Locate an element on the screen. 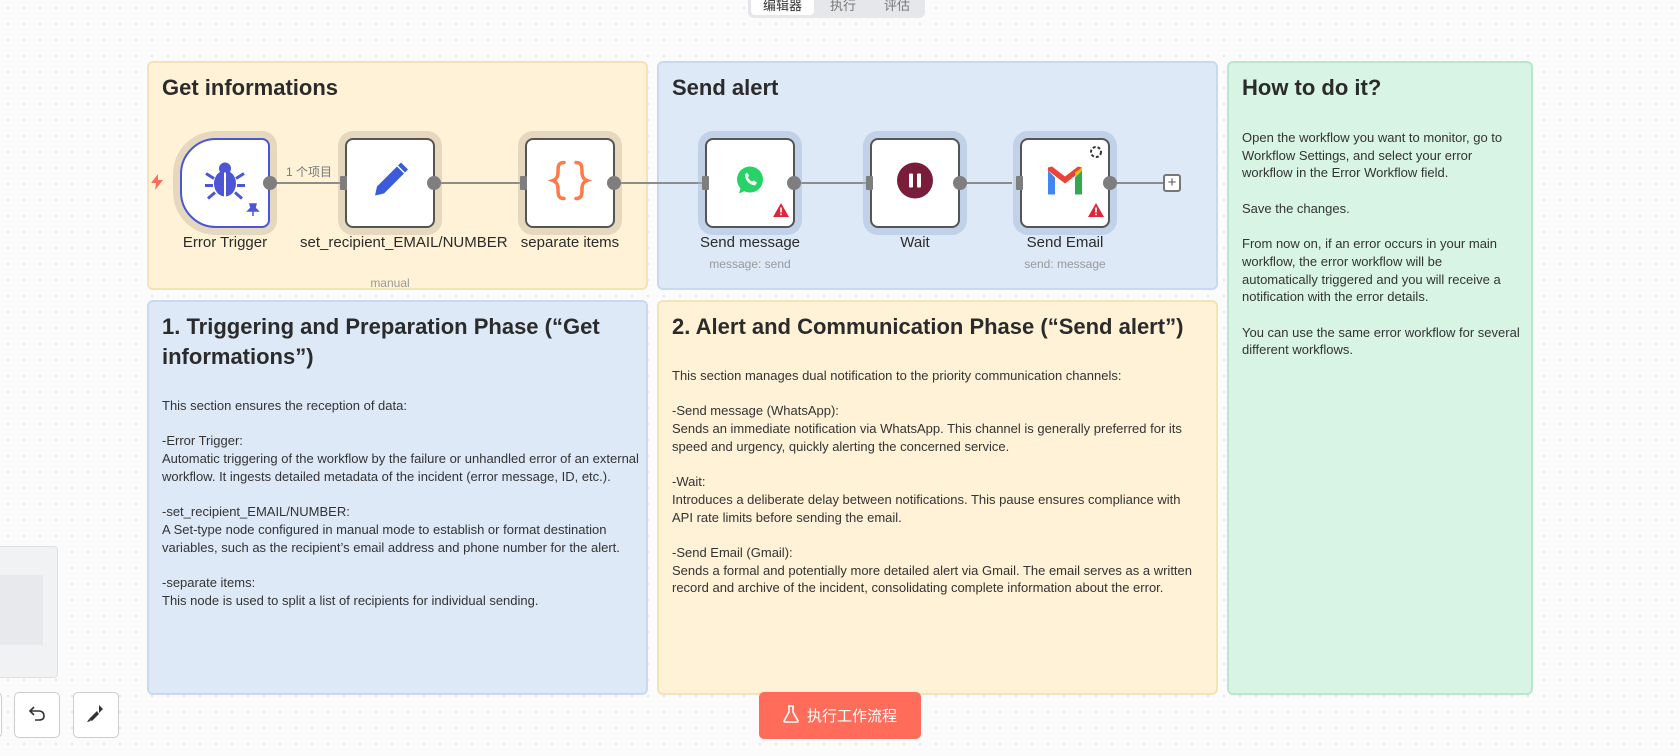 The image size is (1680, 756). node-label: separate items is located at coordinates (570, 242).